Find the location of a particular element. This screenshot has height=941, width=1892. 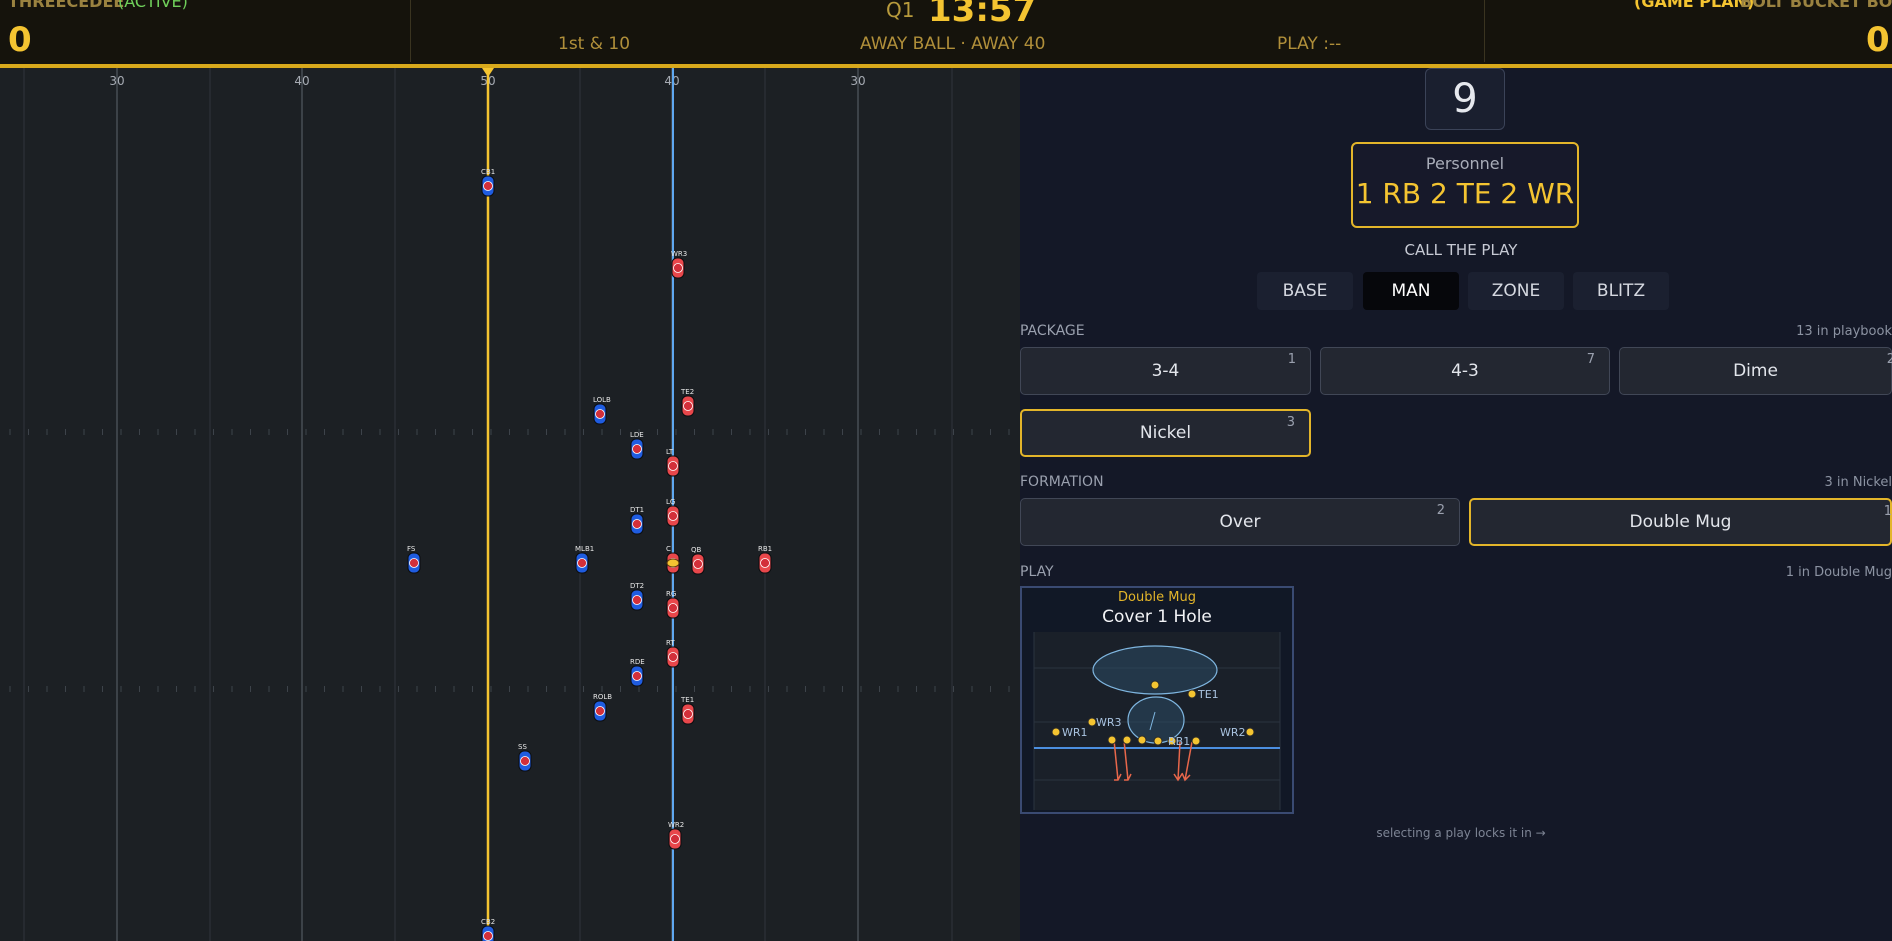

package-count: 13 in playbook is located at coordinates (1844, 331).